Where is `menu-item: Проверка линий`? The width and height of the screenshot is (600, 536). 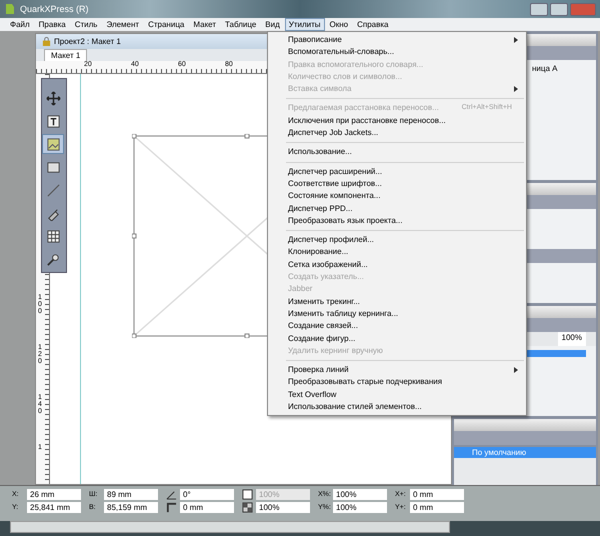 menu-item: Проверка линий is located at coordinates (397, 370).